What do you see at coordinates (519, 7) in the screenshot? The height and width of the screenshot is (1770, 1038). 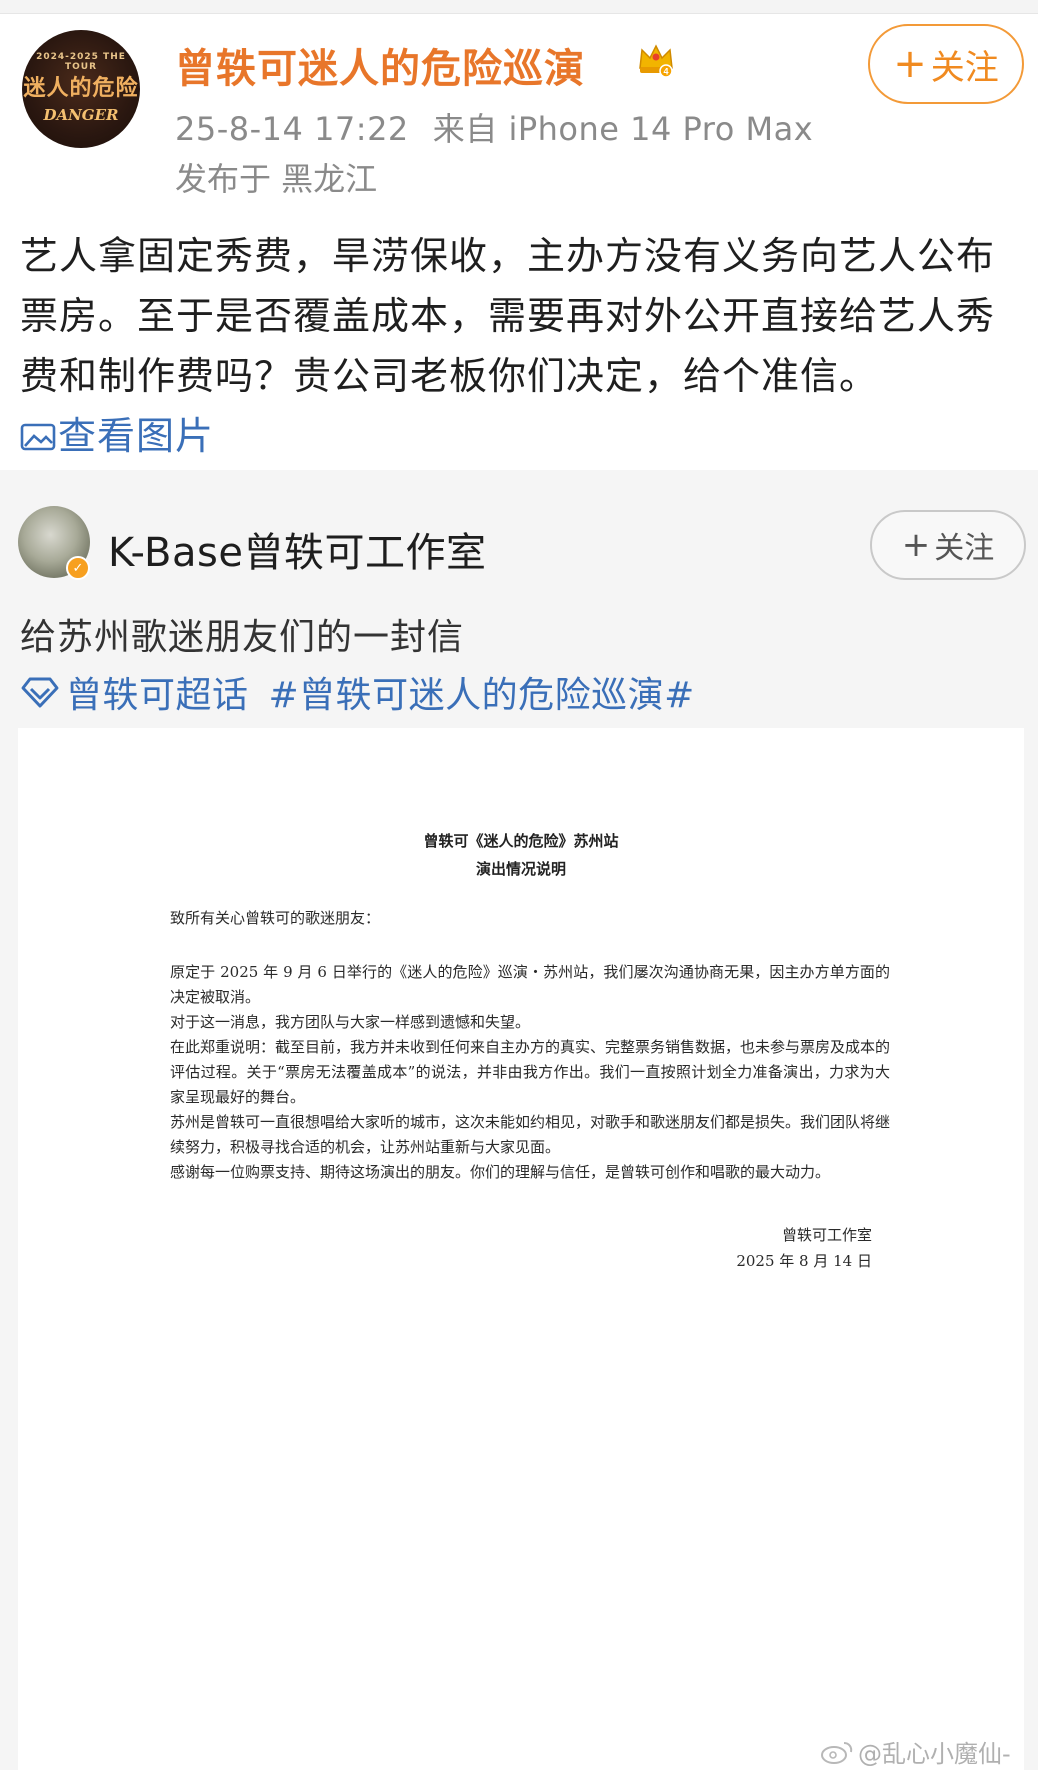 I see `top-divider` at bounding box center [519, 7].